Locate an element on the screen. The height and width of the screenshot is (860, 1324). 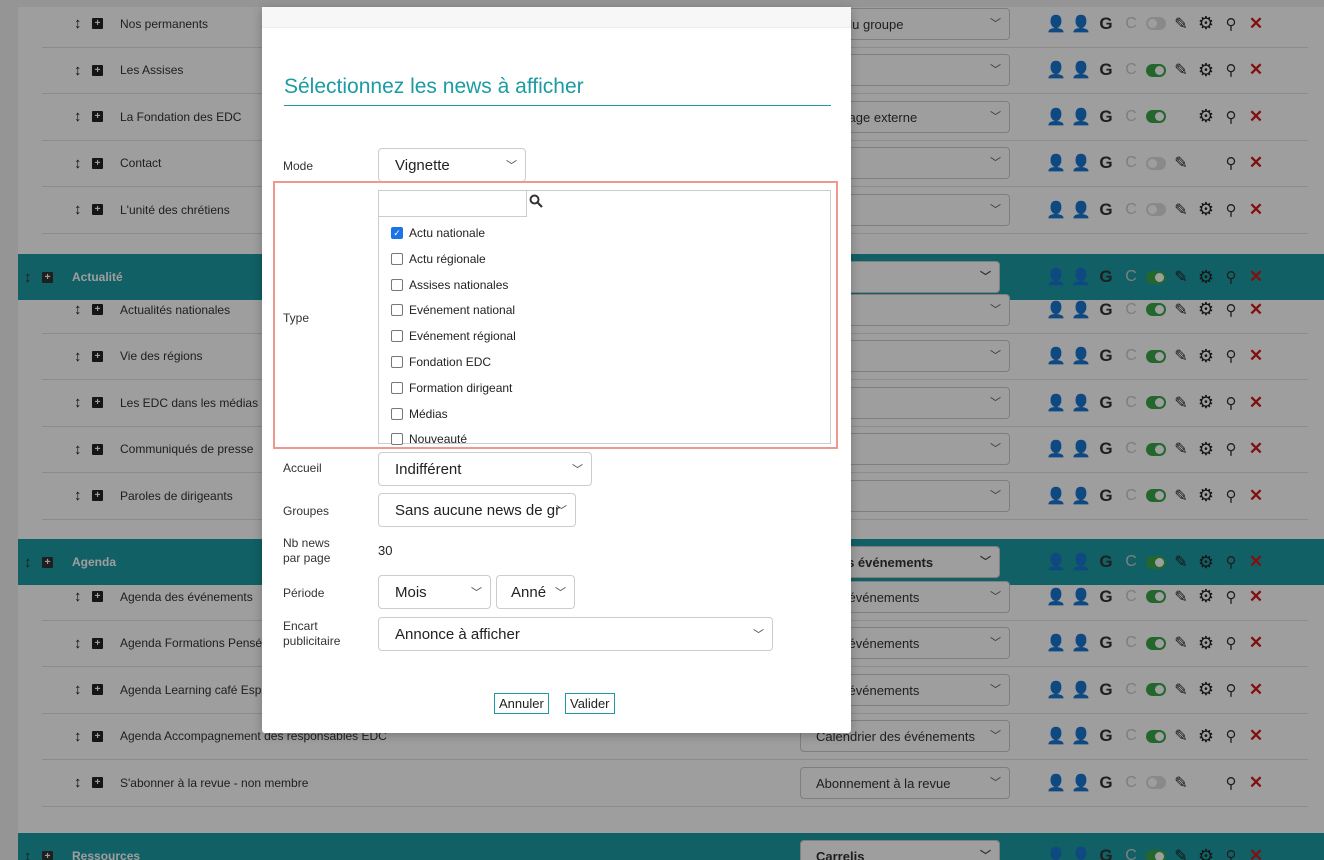
groupes-label: Groupes is located at coordinates (306, 511).